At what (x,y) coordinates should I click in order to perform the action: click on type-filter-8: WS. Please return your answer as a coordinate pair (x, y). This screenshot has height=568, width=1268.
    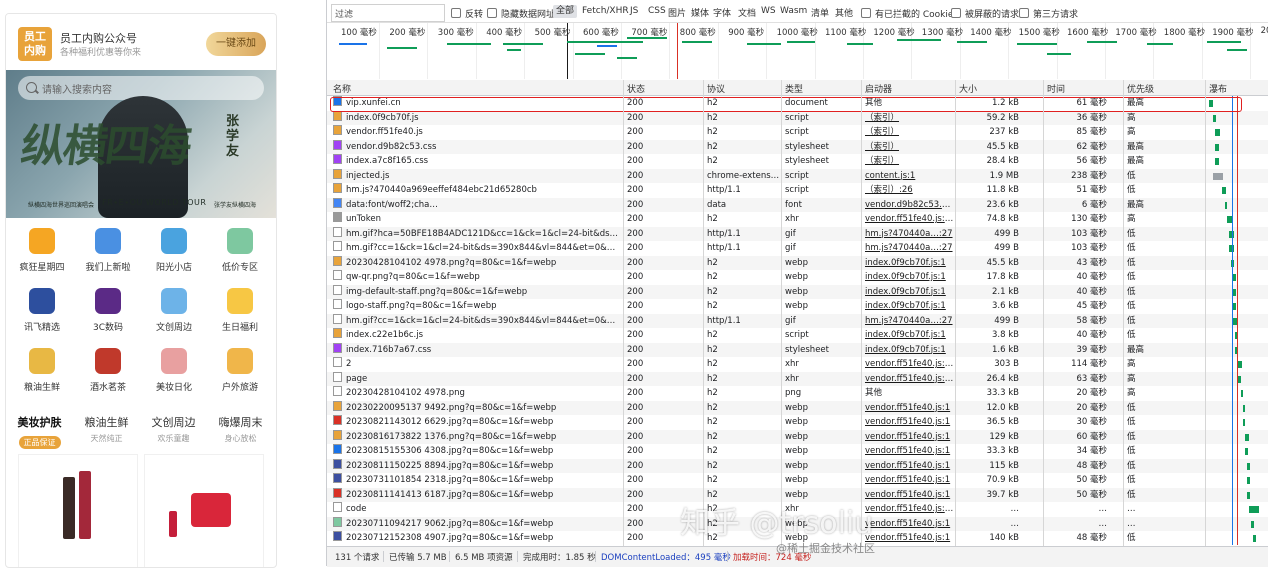
    Looking at the image, I should click on (768, 11).